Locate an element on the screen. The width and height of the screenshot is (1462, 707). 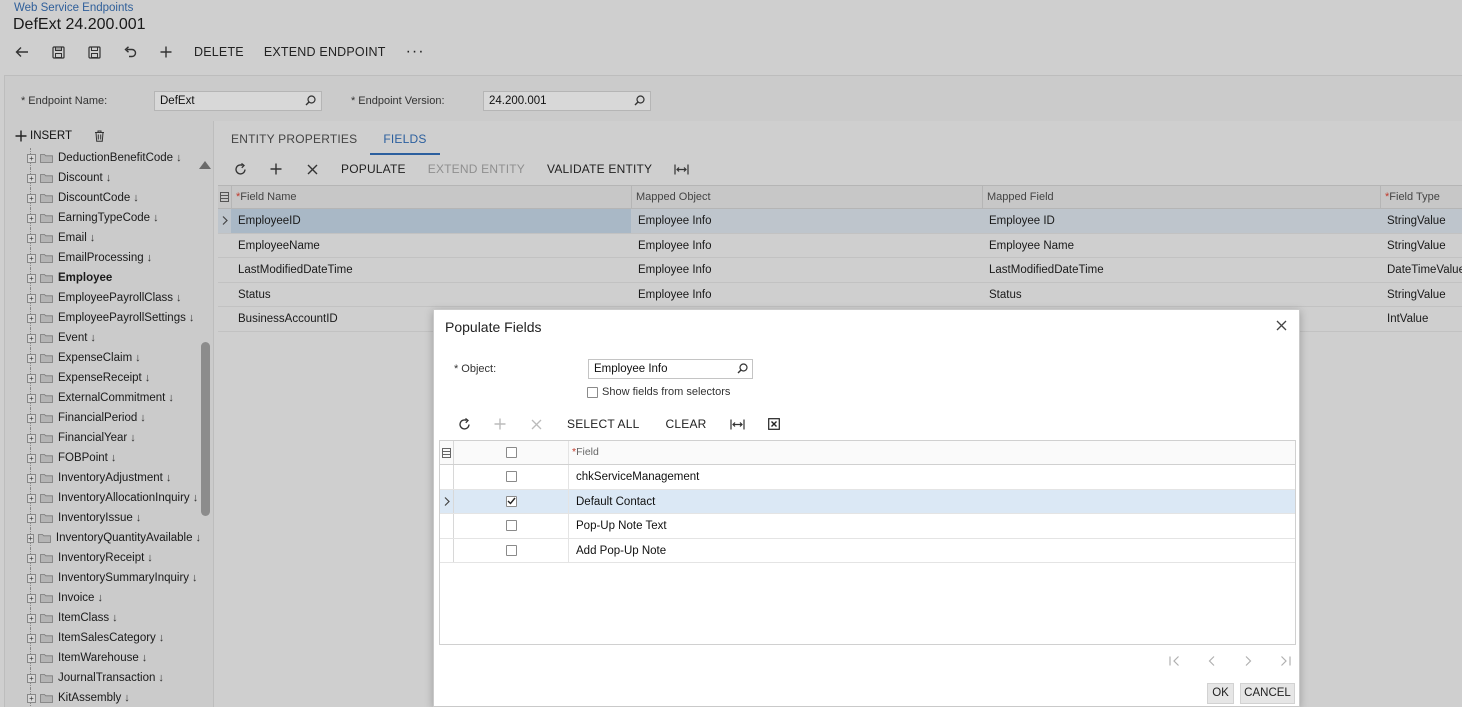
first-page-icon is located at coordinates (1174, 661).